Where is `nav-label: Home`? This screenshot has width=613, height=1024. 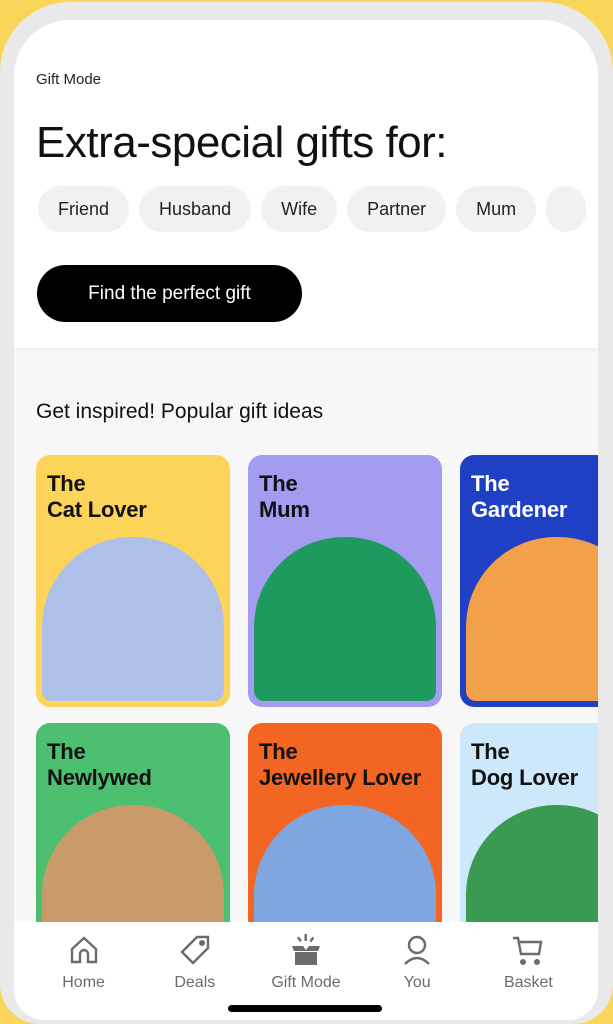
nav-label: Home is located at coordinates (83, 982).